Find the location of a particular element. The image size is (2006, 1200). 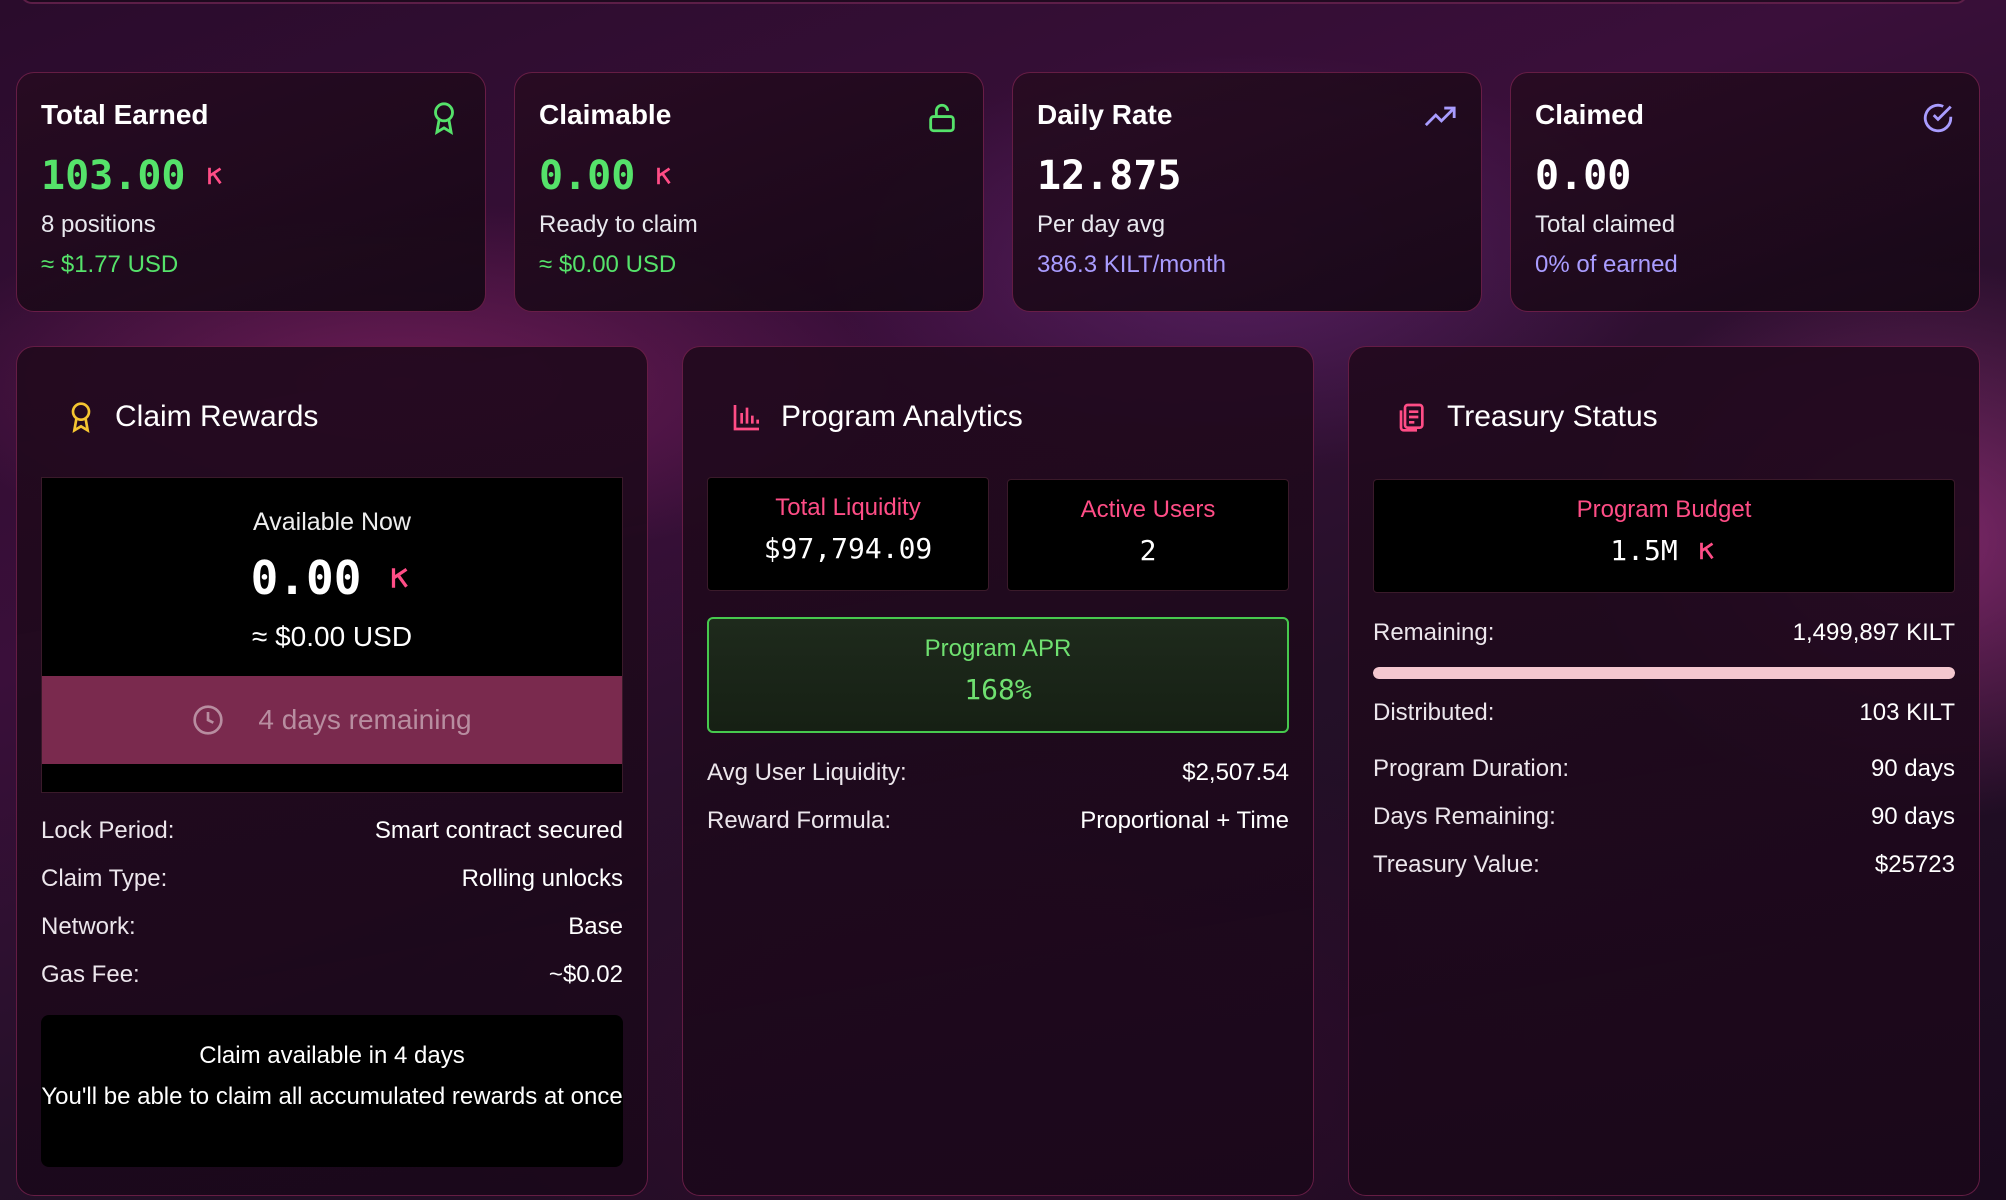

stat-title: Claimable is located at coordinates (605, 114).